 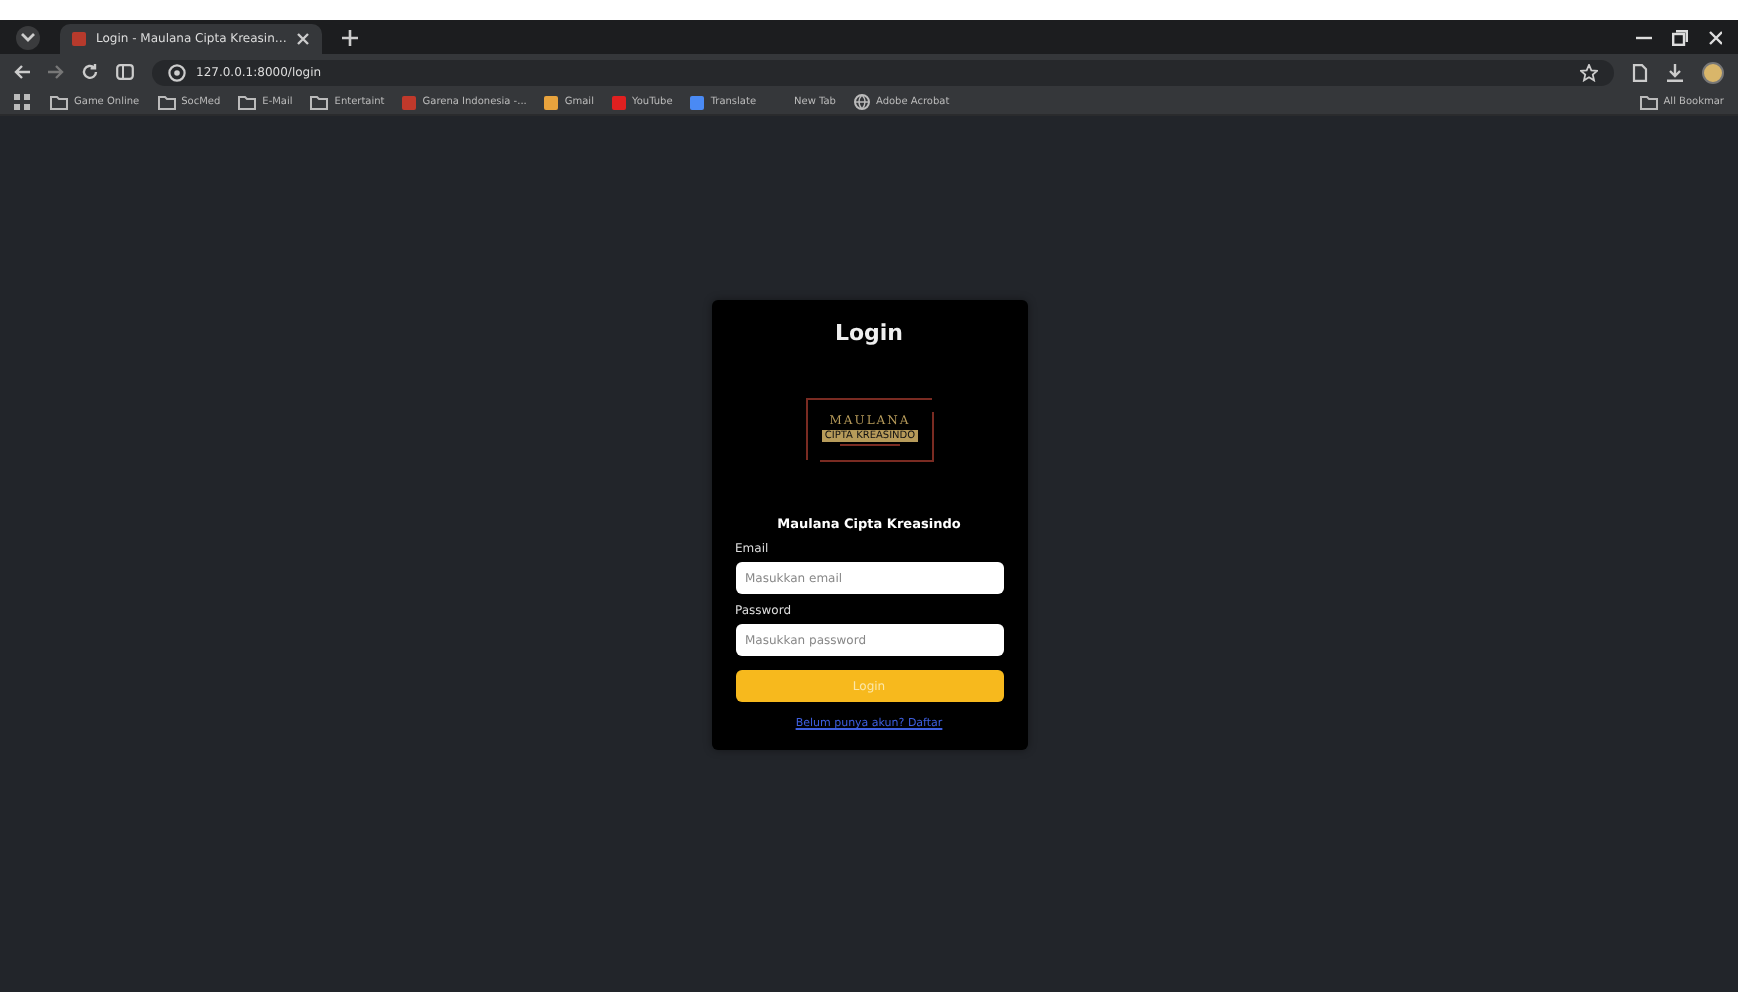 What do you see at coordinates (90, 72) in the screenshot?
I see `reload-icon` at bounding box center [90, 72].